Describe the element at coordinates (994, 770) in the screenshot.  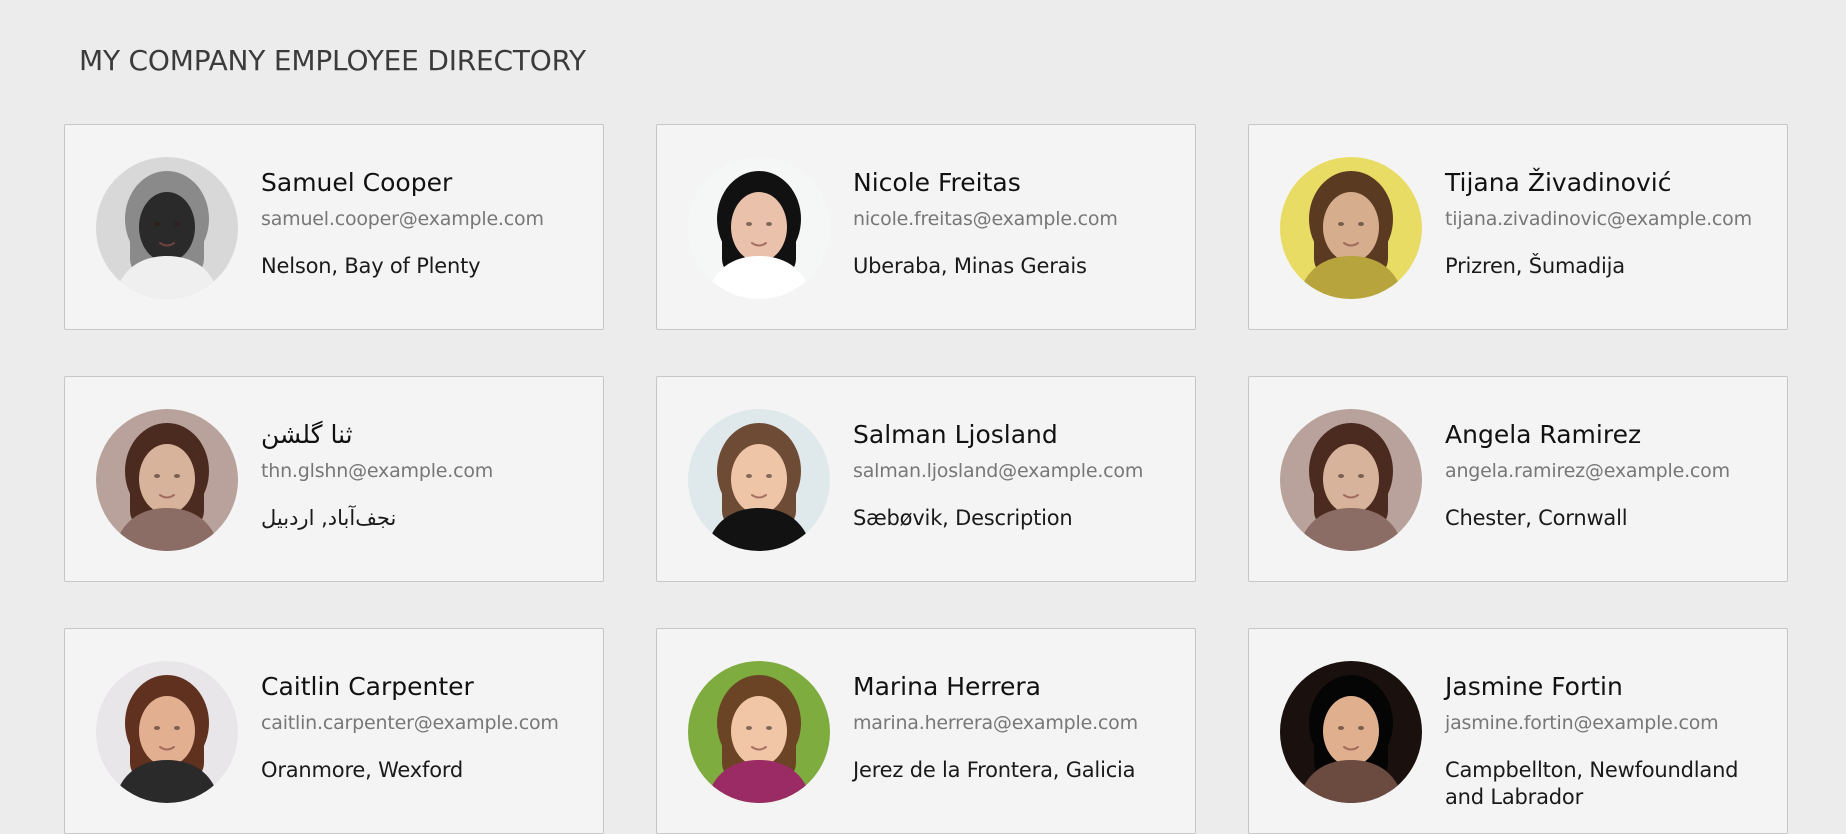
I see `employee-location: Jerez de la Frontera, Galicia` at that location.